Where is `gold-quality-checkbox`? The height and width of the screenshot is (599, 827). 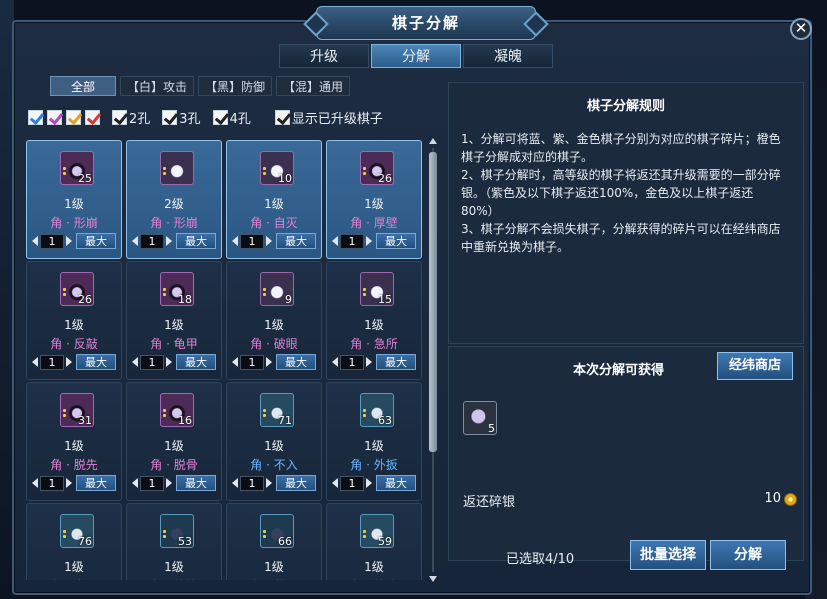
gold-quality-checkbox is located at coordinates (73, 117).